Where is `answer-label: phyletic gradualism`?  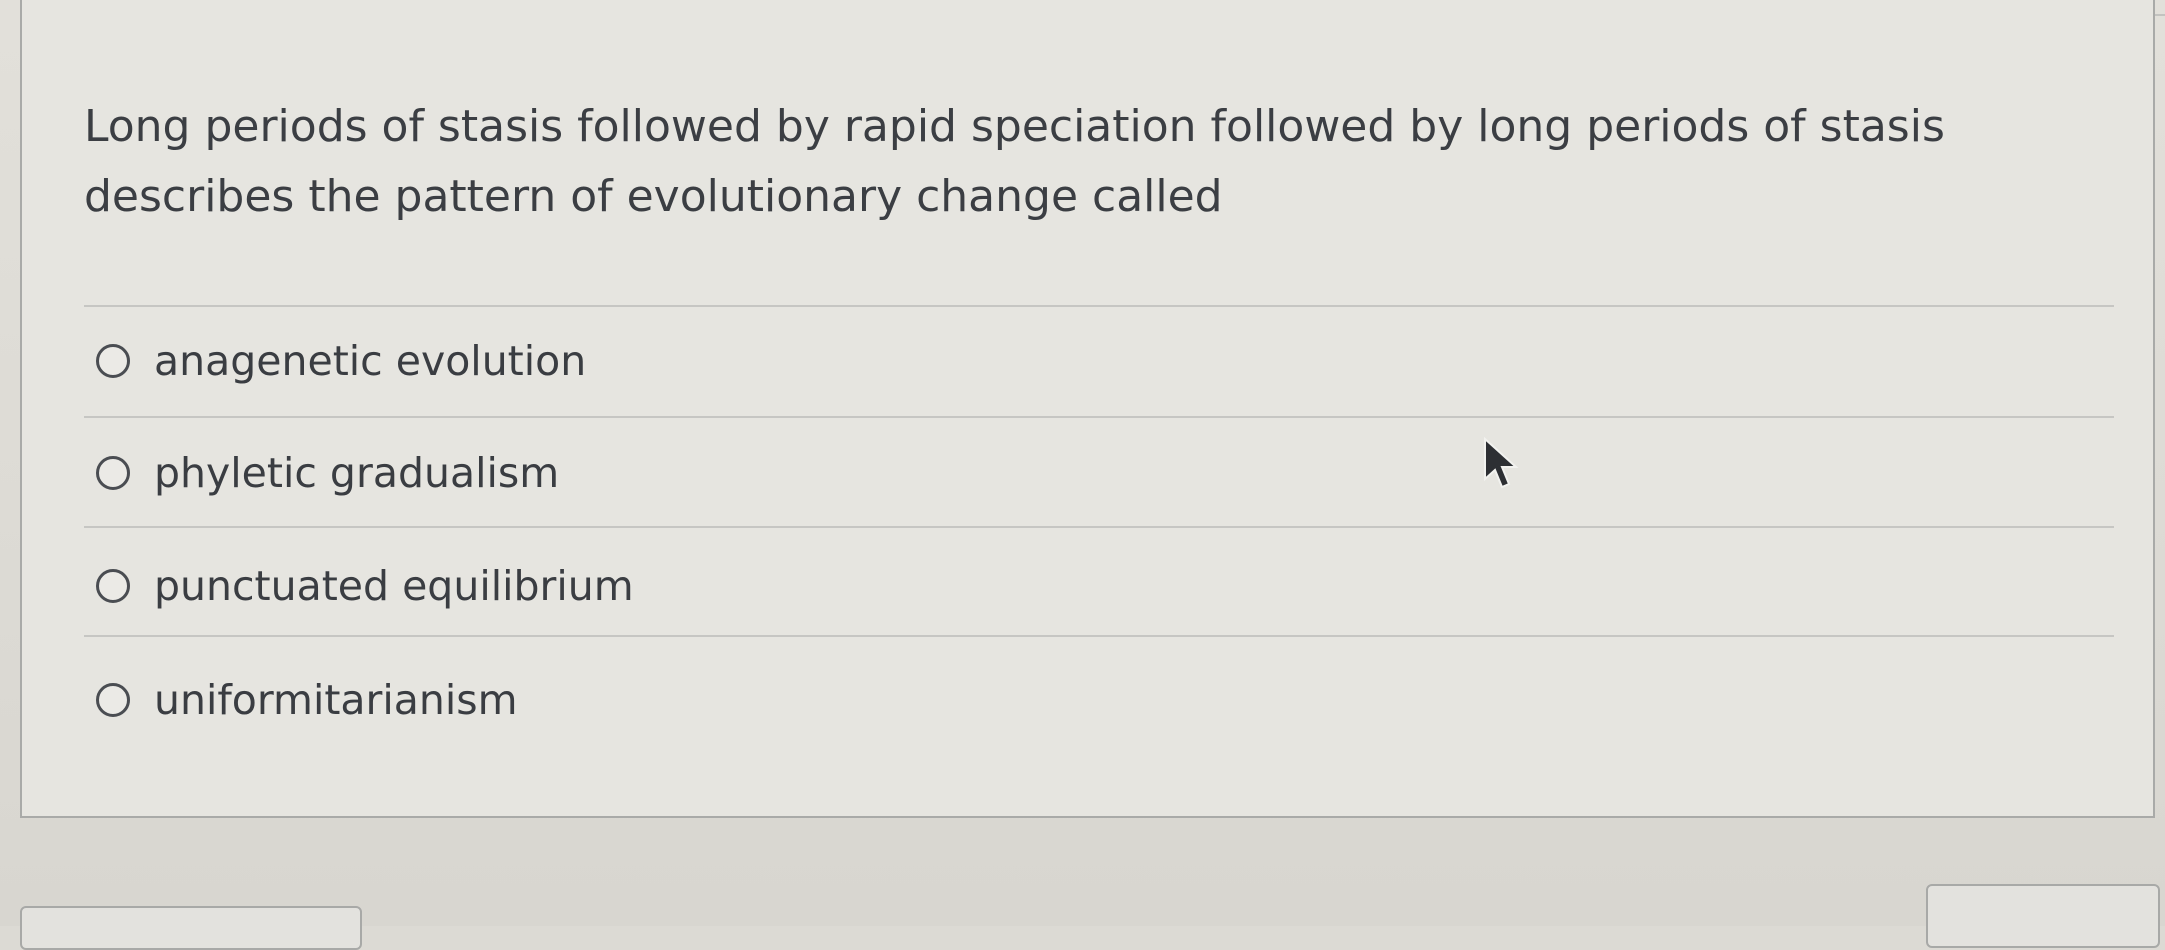
answer-label: phyletic gradualism is located at coordinates (357, 473).